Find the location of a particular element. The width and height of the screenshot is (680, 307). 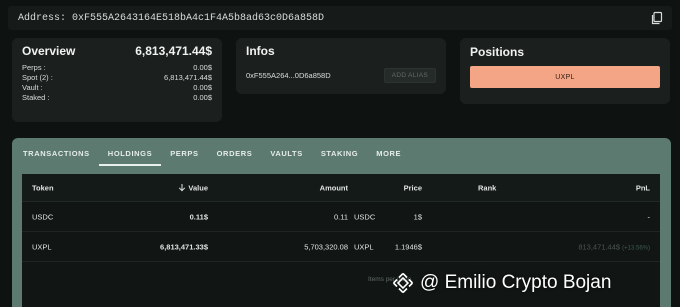

overview-row-vault: Vault : 0.00$ is located at coordinates (117, 88).